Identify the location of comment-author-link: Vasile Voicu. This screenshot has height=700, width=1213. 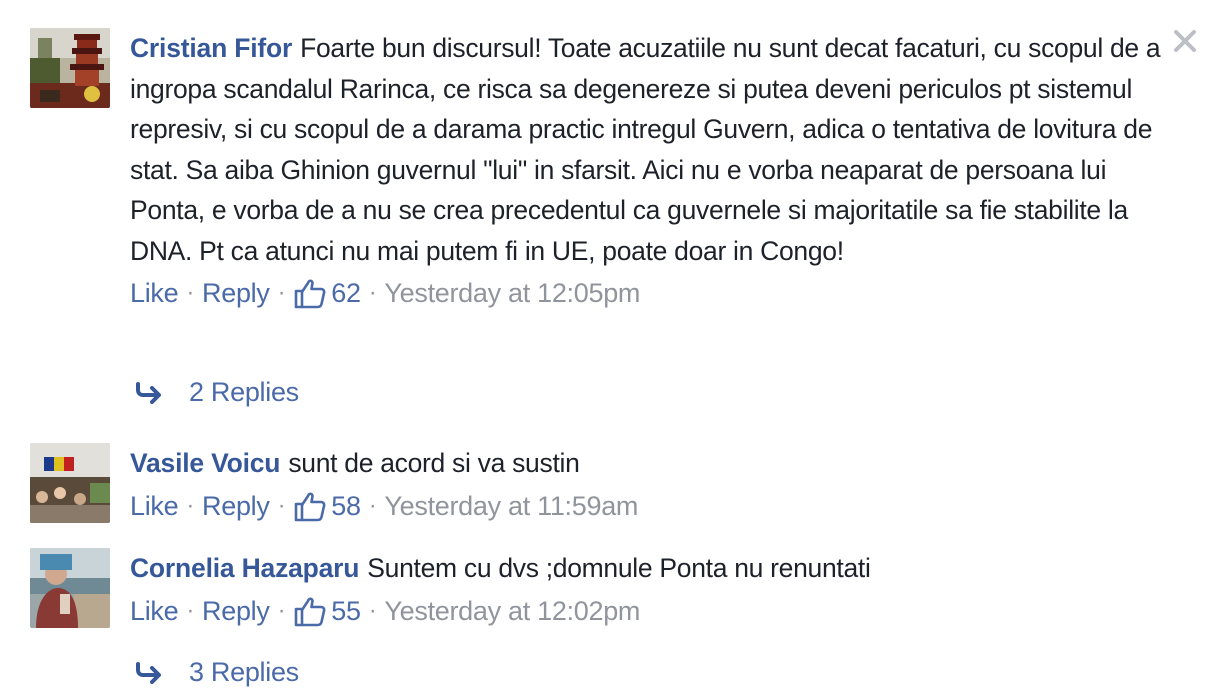
(205, 463).